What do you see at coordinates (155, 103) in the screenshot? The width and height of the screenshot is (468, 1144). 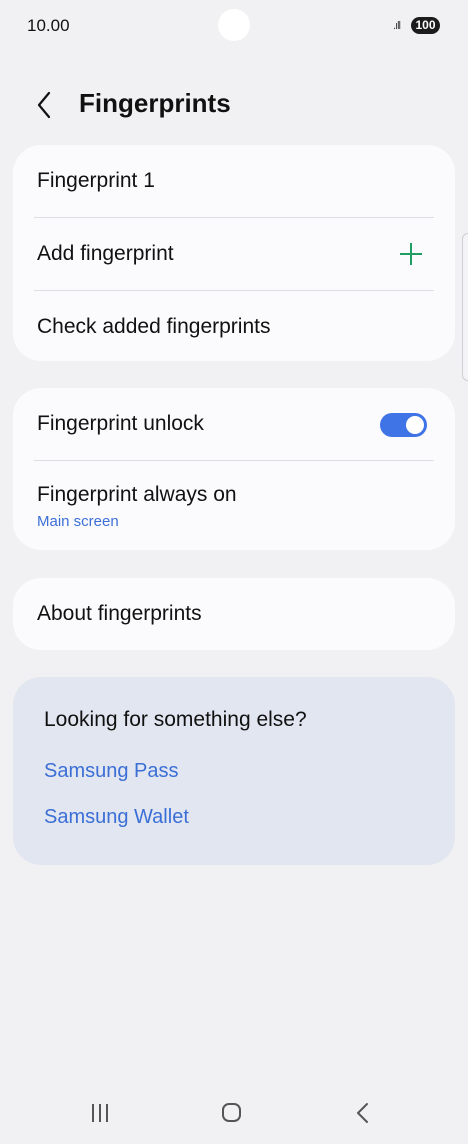 I see `page-title: Fingerprints` at bounding box center [155, 103].